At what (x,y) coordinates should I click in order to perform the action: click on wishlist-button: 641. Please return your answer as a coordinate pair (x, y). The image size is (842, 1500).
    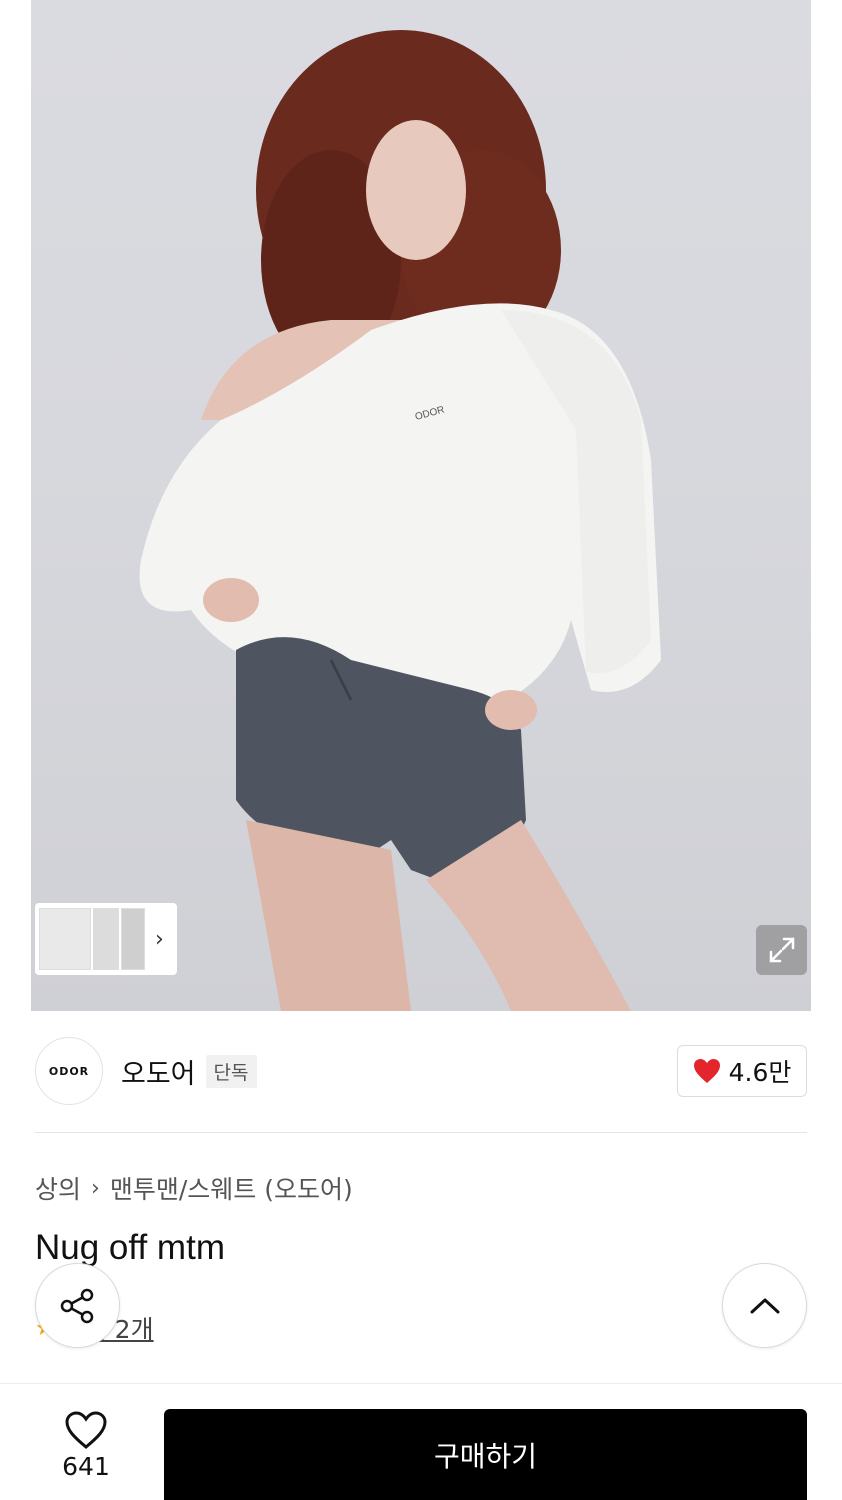
    Looking at the image, I should click on (86, 1445).